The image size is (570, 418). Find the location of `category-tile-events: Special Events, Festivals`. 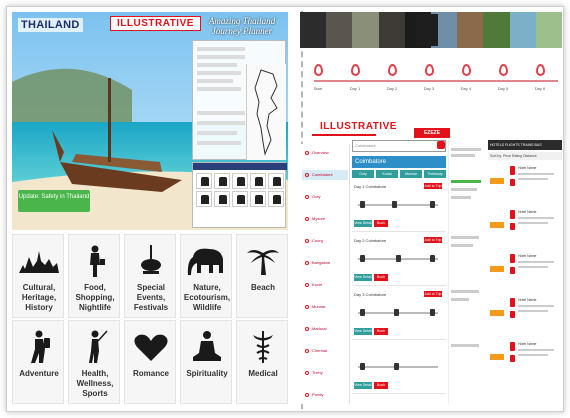

category-tile-events: Special Events, Festivals is located at coordinates (150, 276).